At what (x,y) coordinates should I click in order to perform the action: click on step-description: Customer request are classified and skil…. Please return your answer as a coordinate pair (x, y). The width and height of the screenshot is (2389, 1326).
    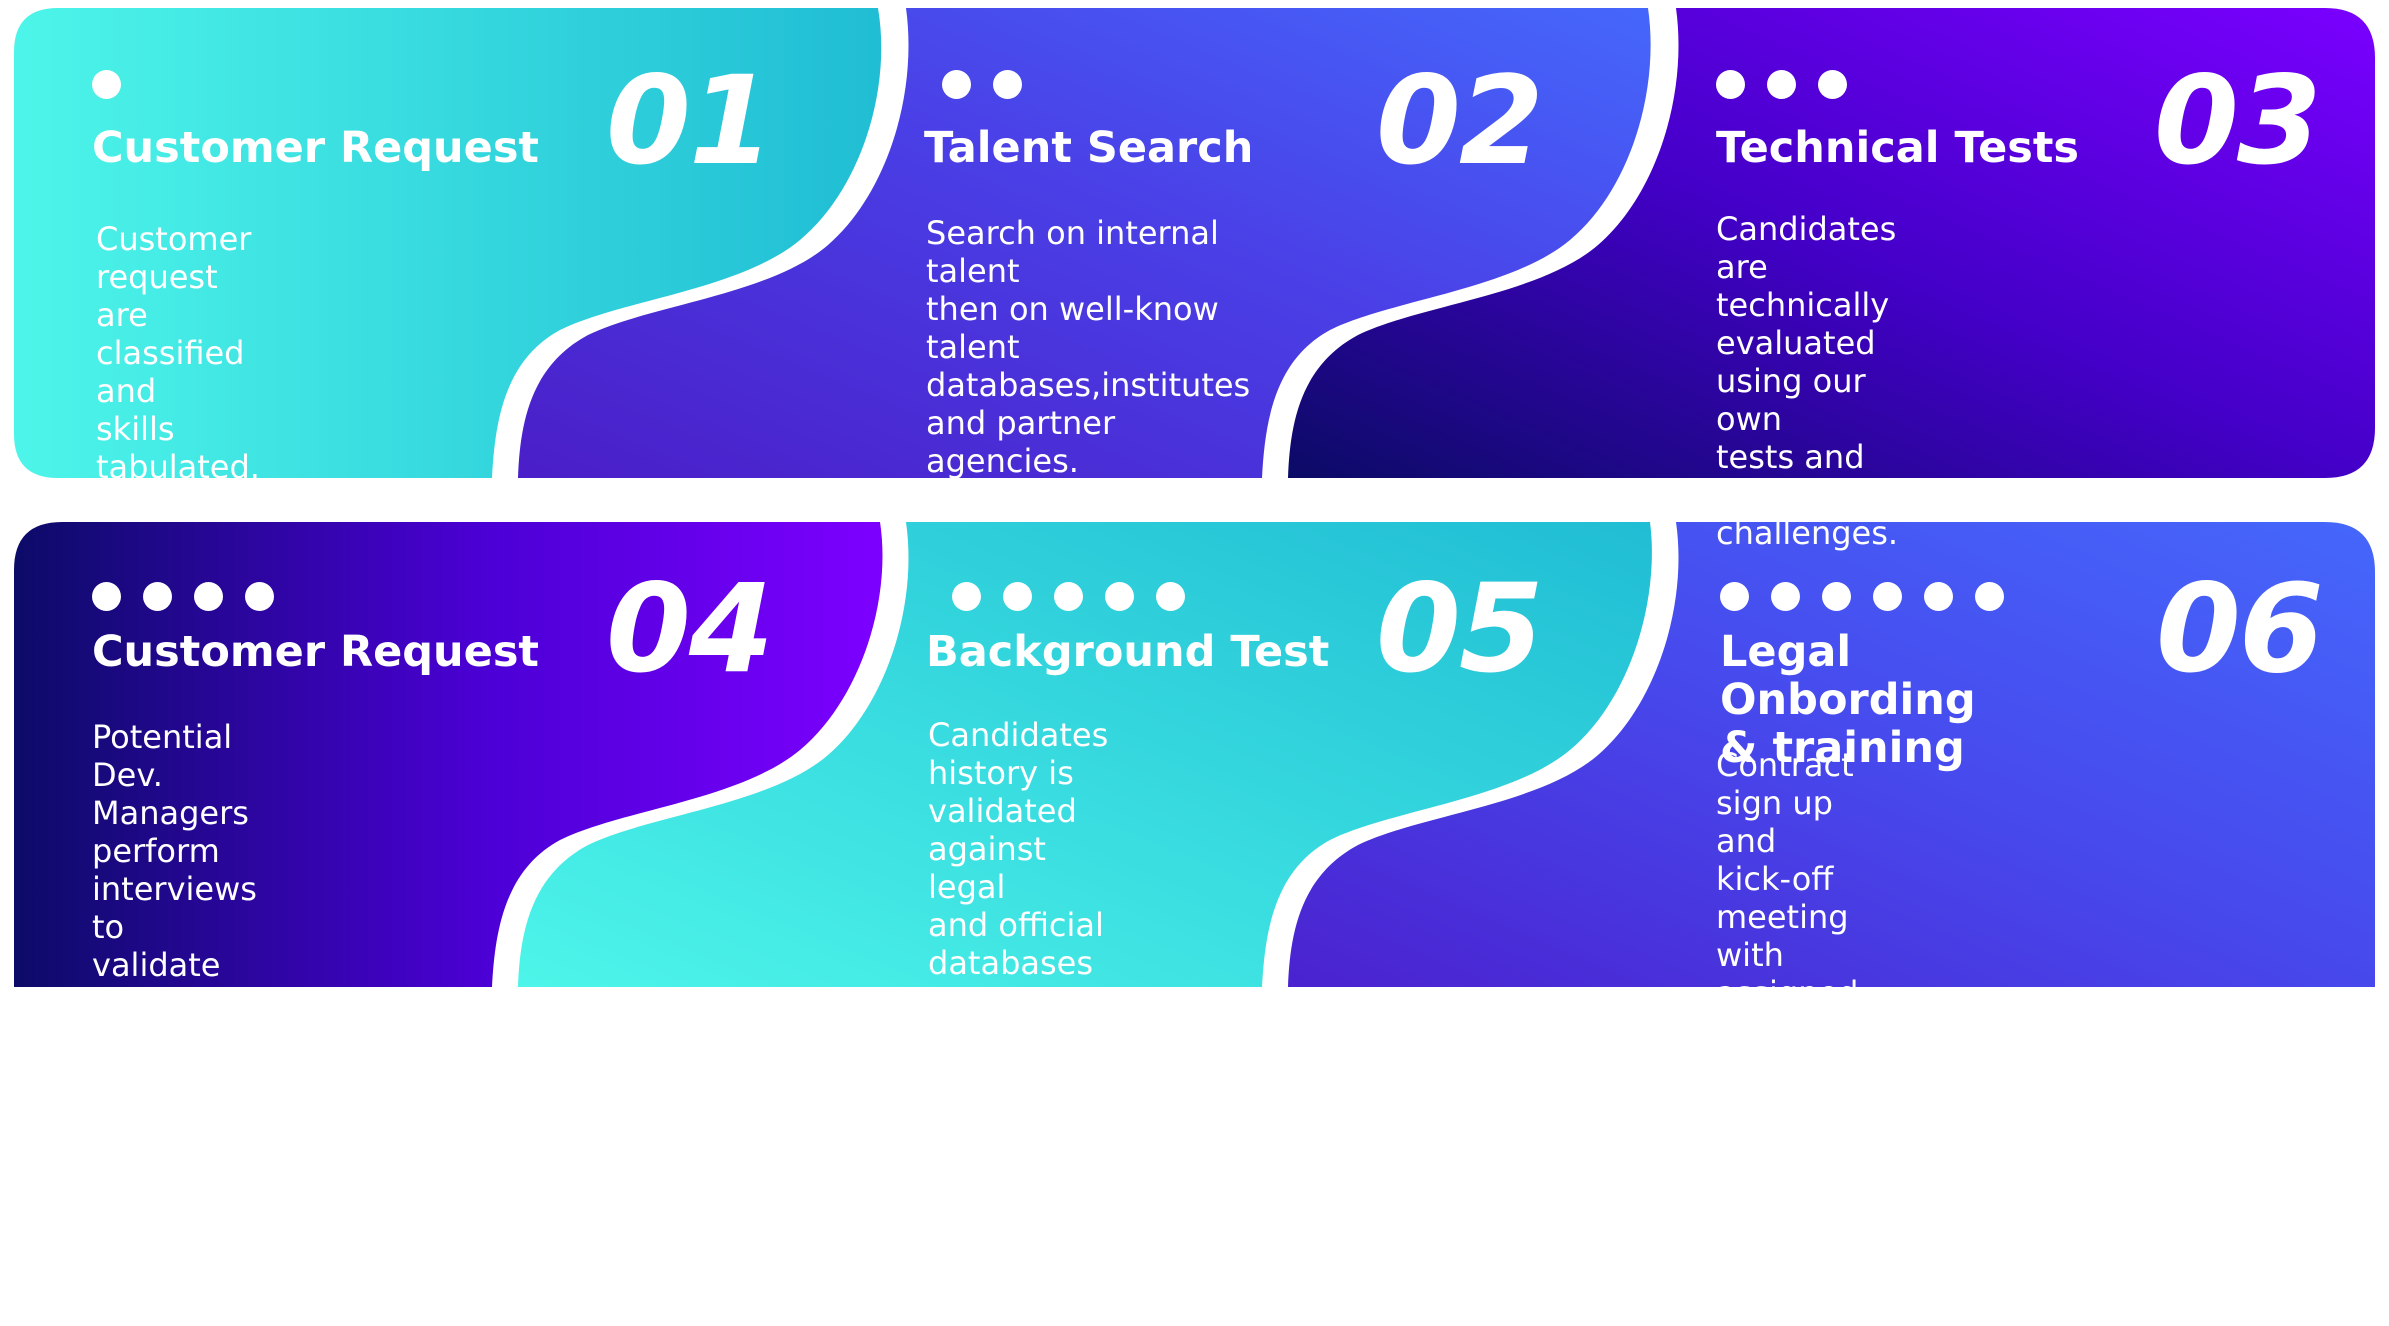
    Looking at the image, I should click on (178, 353).